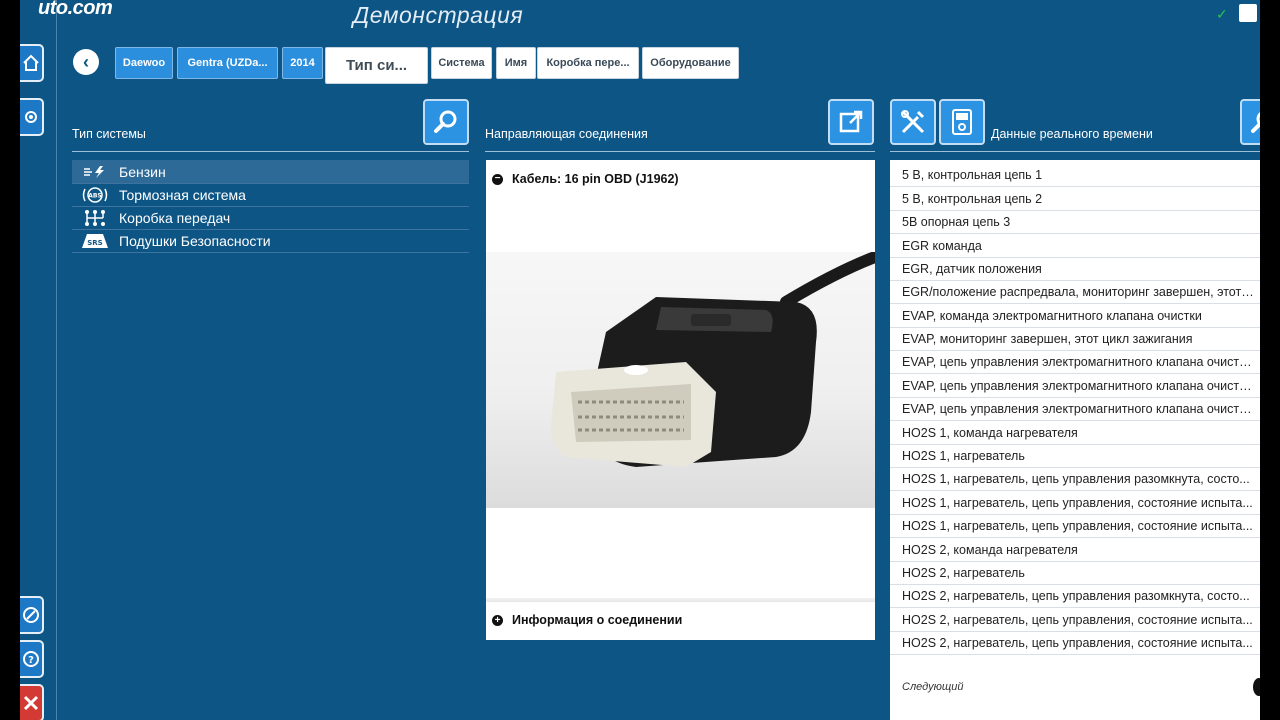 The width and height of the screenshot is (1280, 720). I want to click on connection-panel-header: Направляющая соединения, so click(566, 134).